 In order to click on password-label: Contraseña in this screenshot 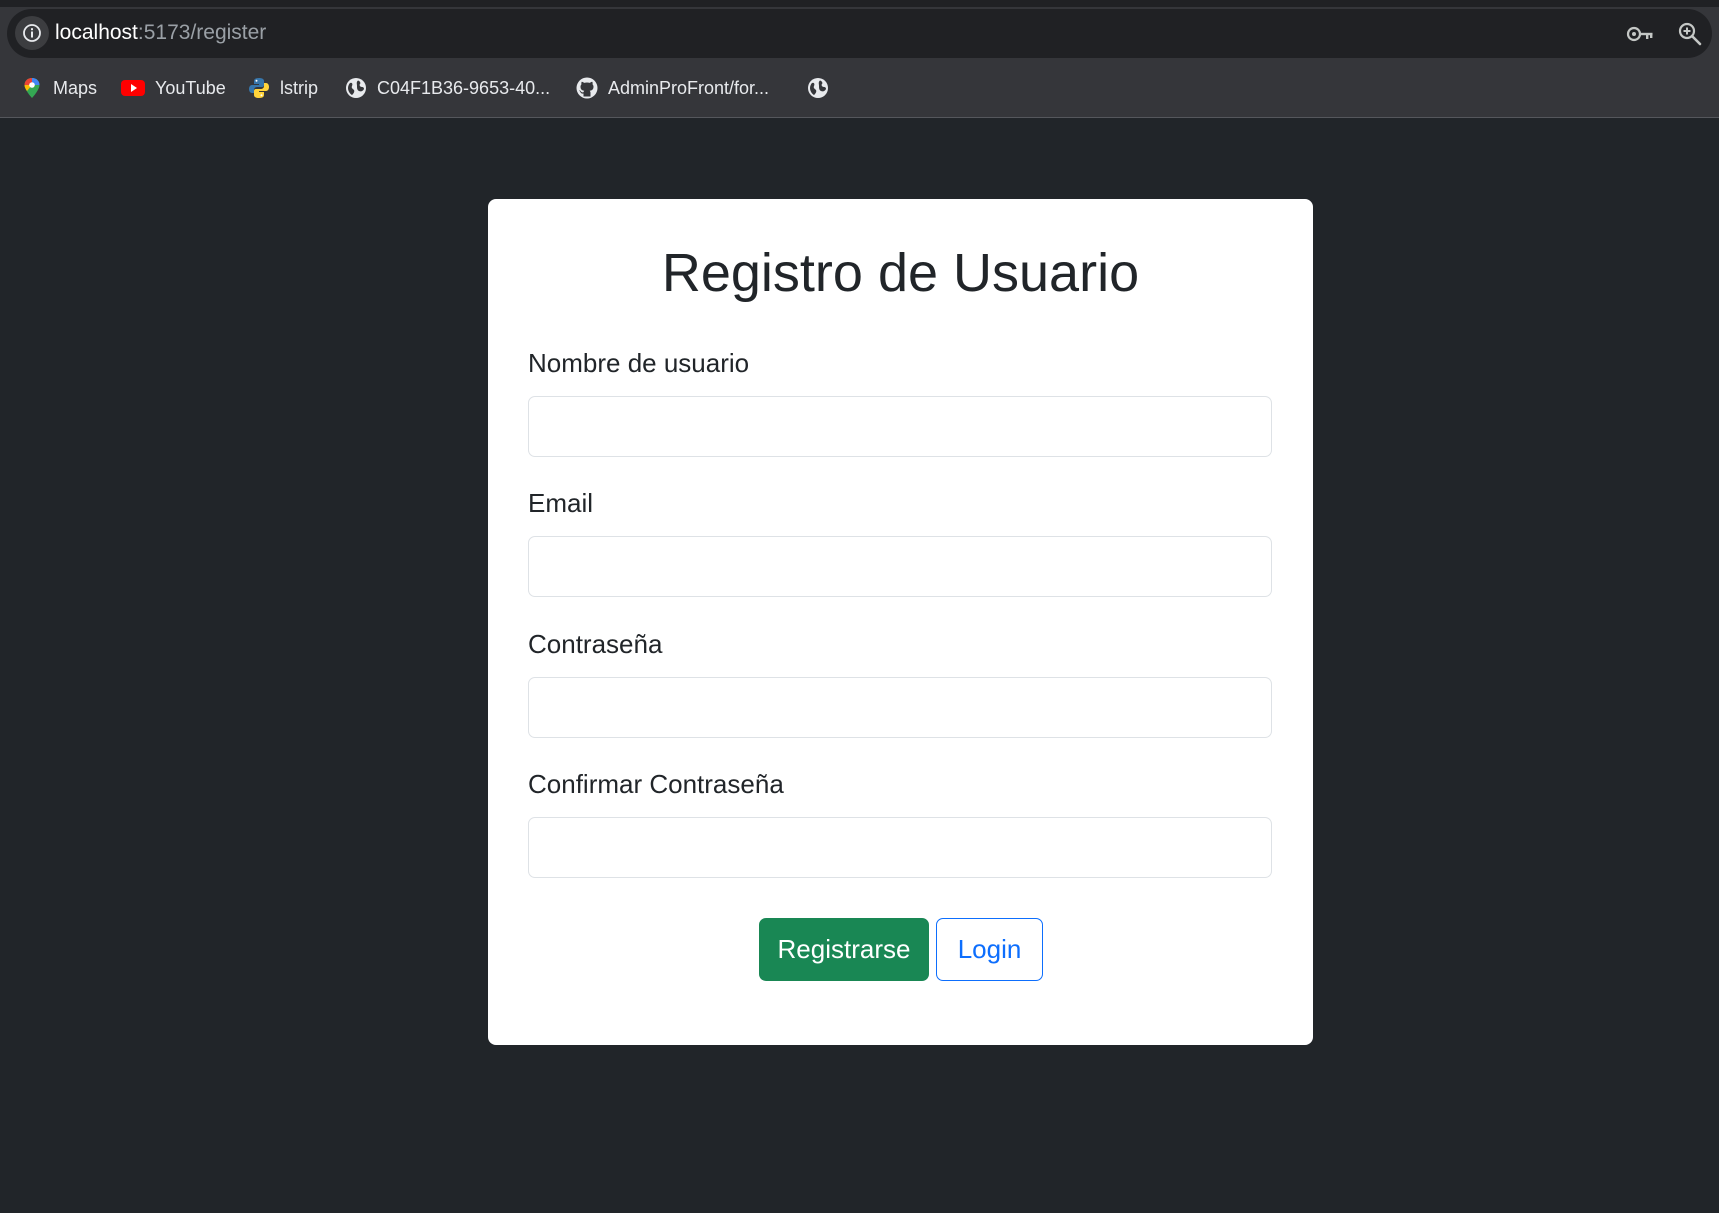, I will do `click(595, 644)`.